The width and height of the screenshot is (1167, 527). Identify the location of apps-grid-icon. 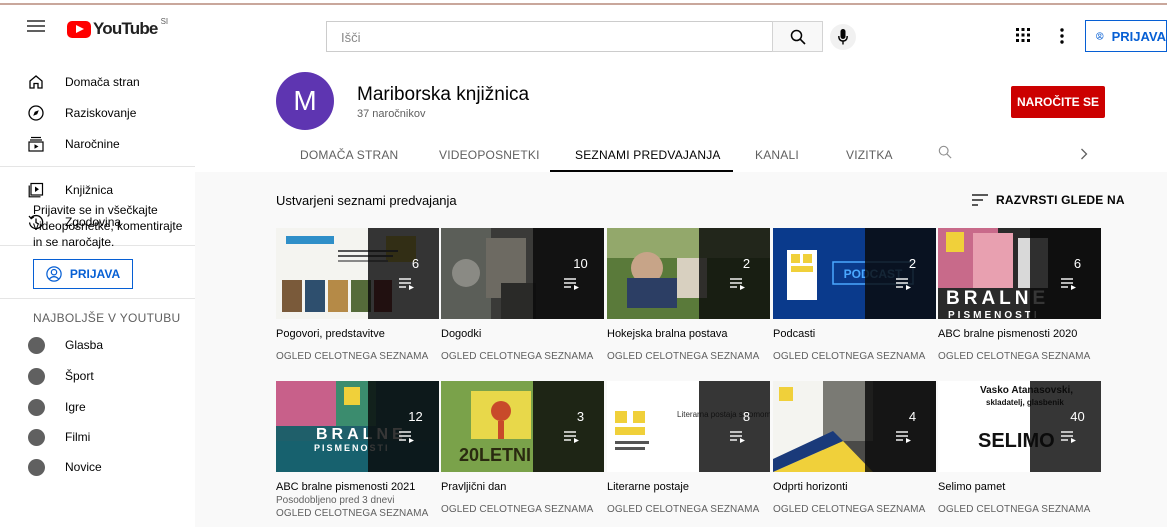
(1023, 35).